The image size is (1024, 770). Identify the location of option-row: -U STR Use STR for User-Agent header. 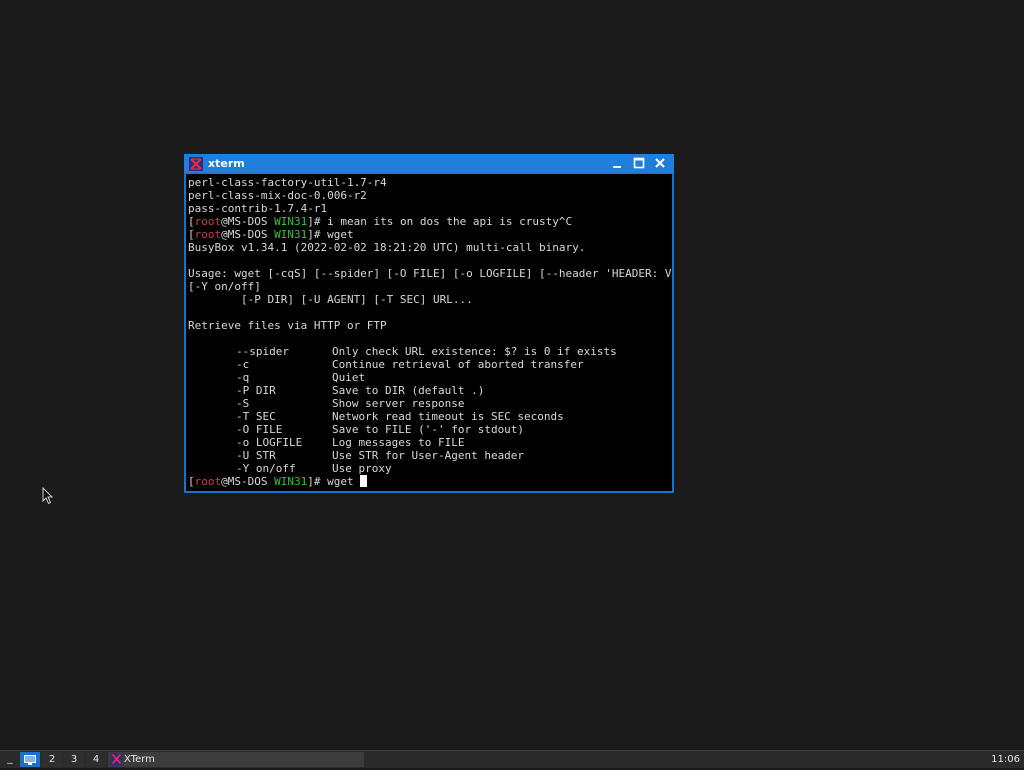
(429, 455).